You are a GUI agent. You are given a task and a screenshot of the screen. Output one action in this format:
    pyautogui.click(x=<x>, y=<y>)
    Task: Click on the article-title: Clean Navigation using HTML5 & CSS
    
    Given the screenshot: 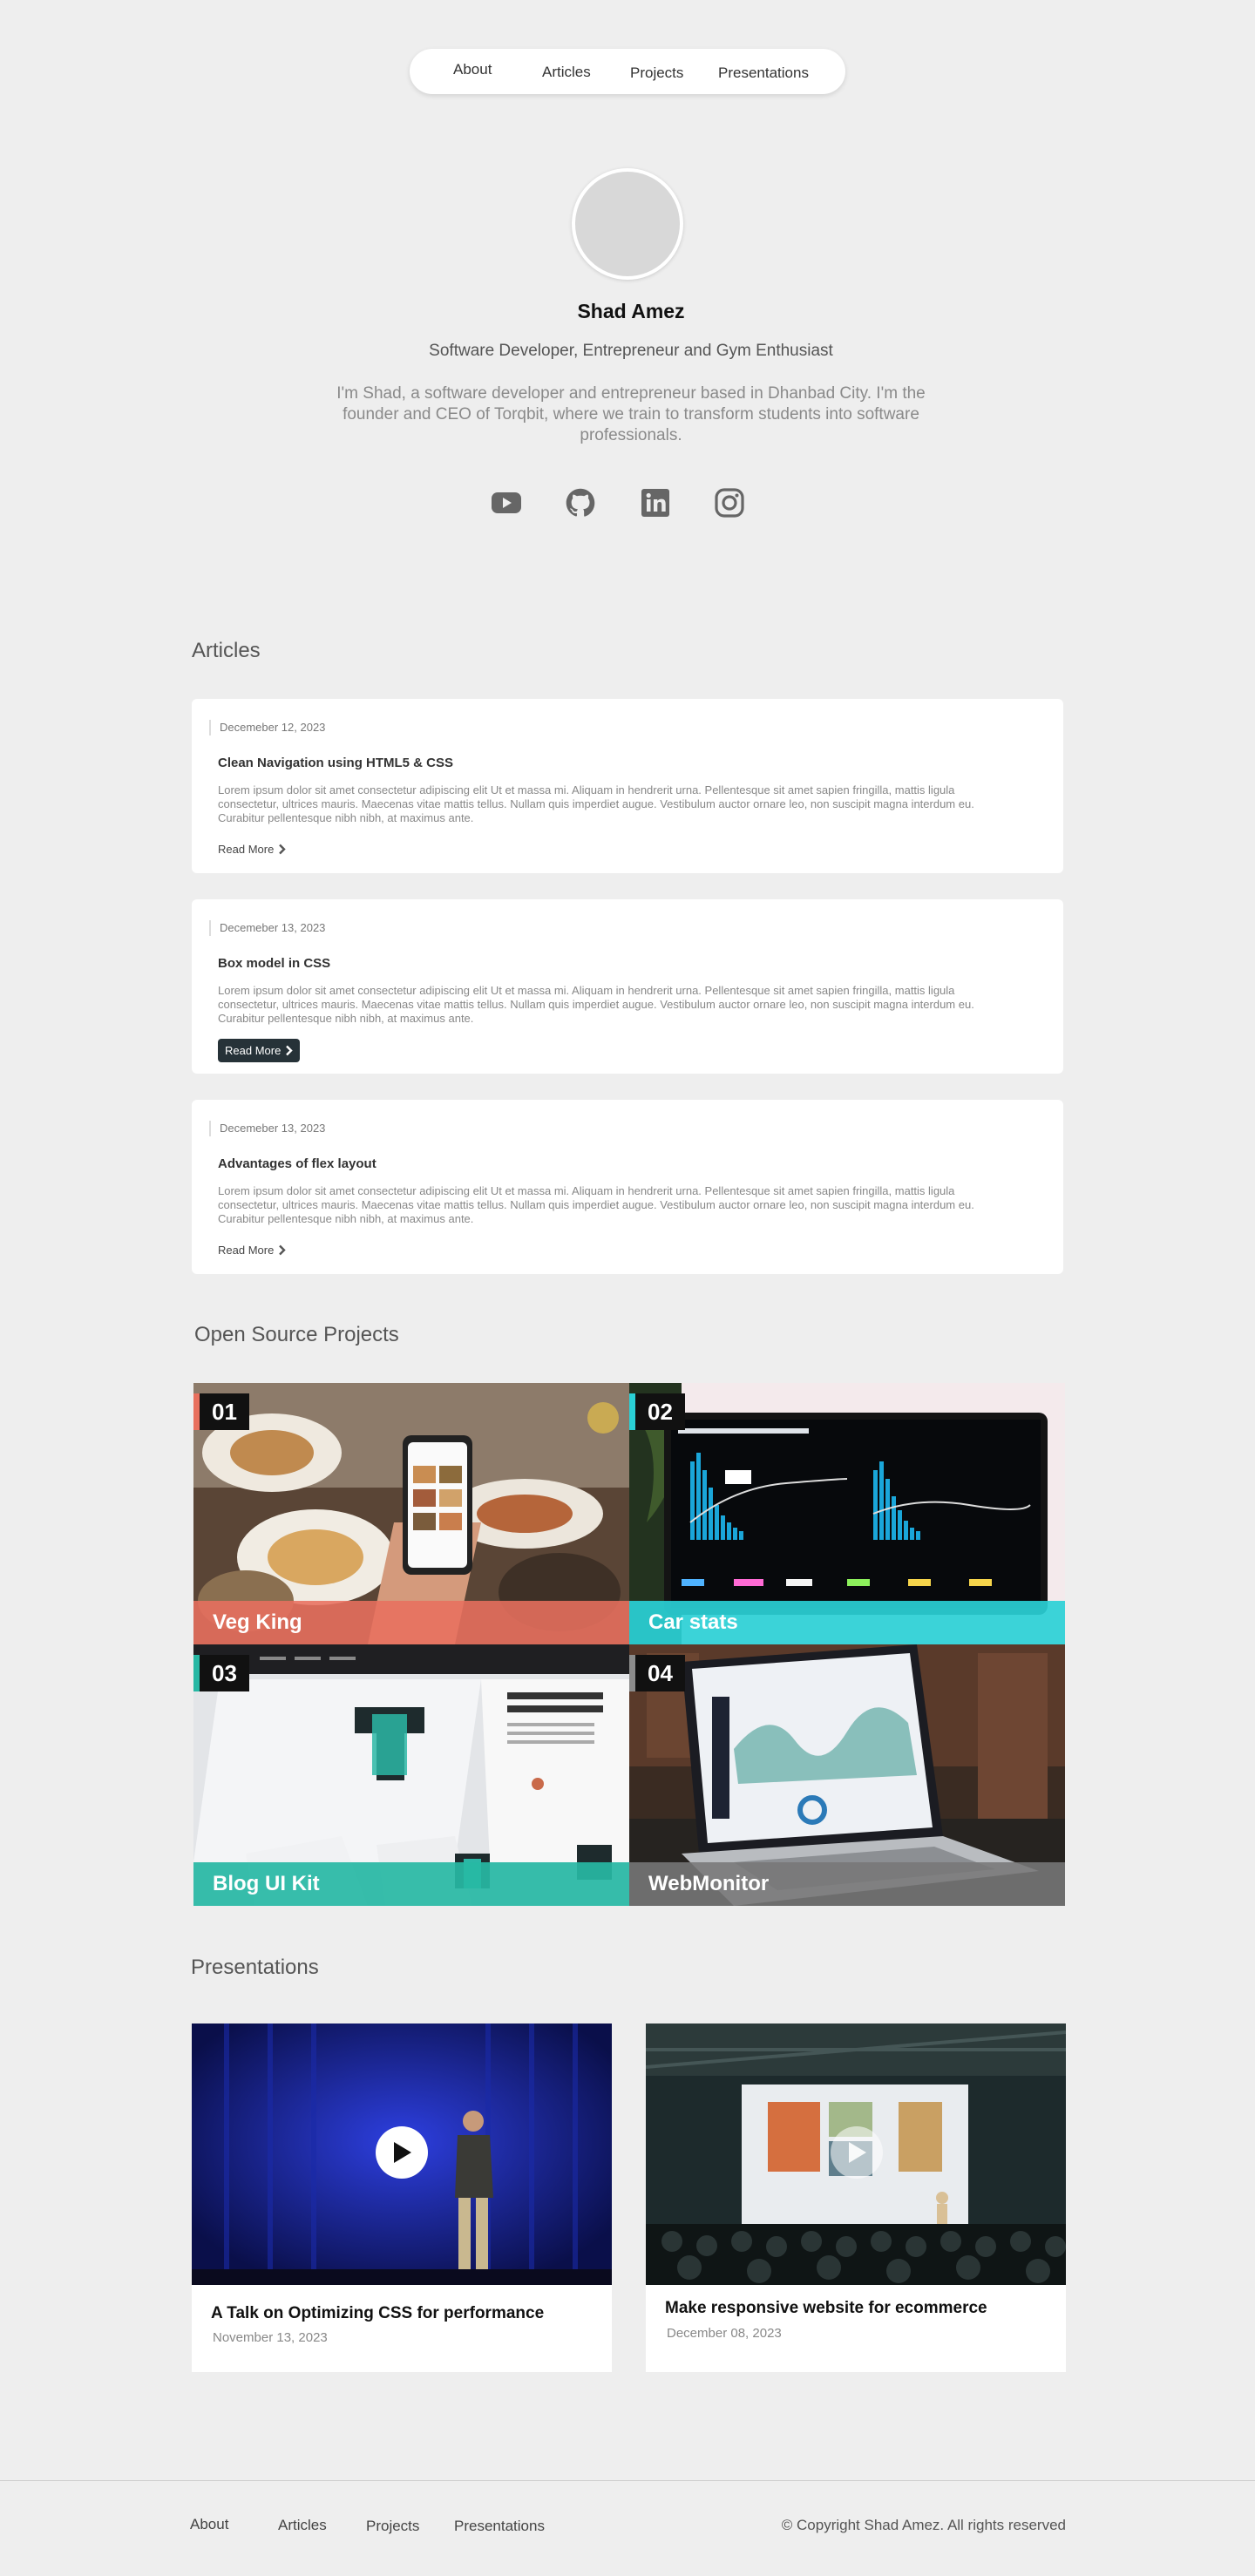 What is the action you would take?
    pyautogui.click(x=335, y=763)
    